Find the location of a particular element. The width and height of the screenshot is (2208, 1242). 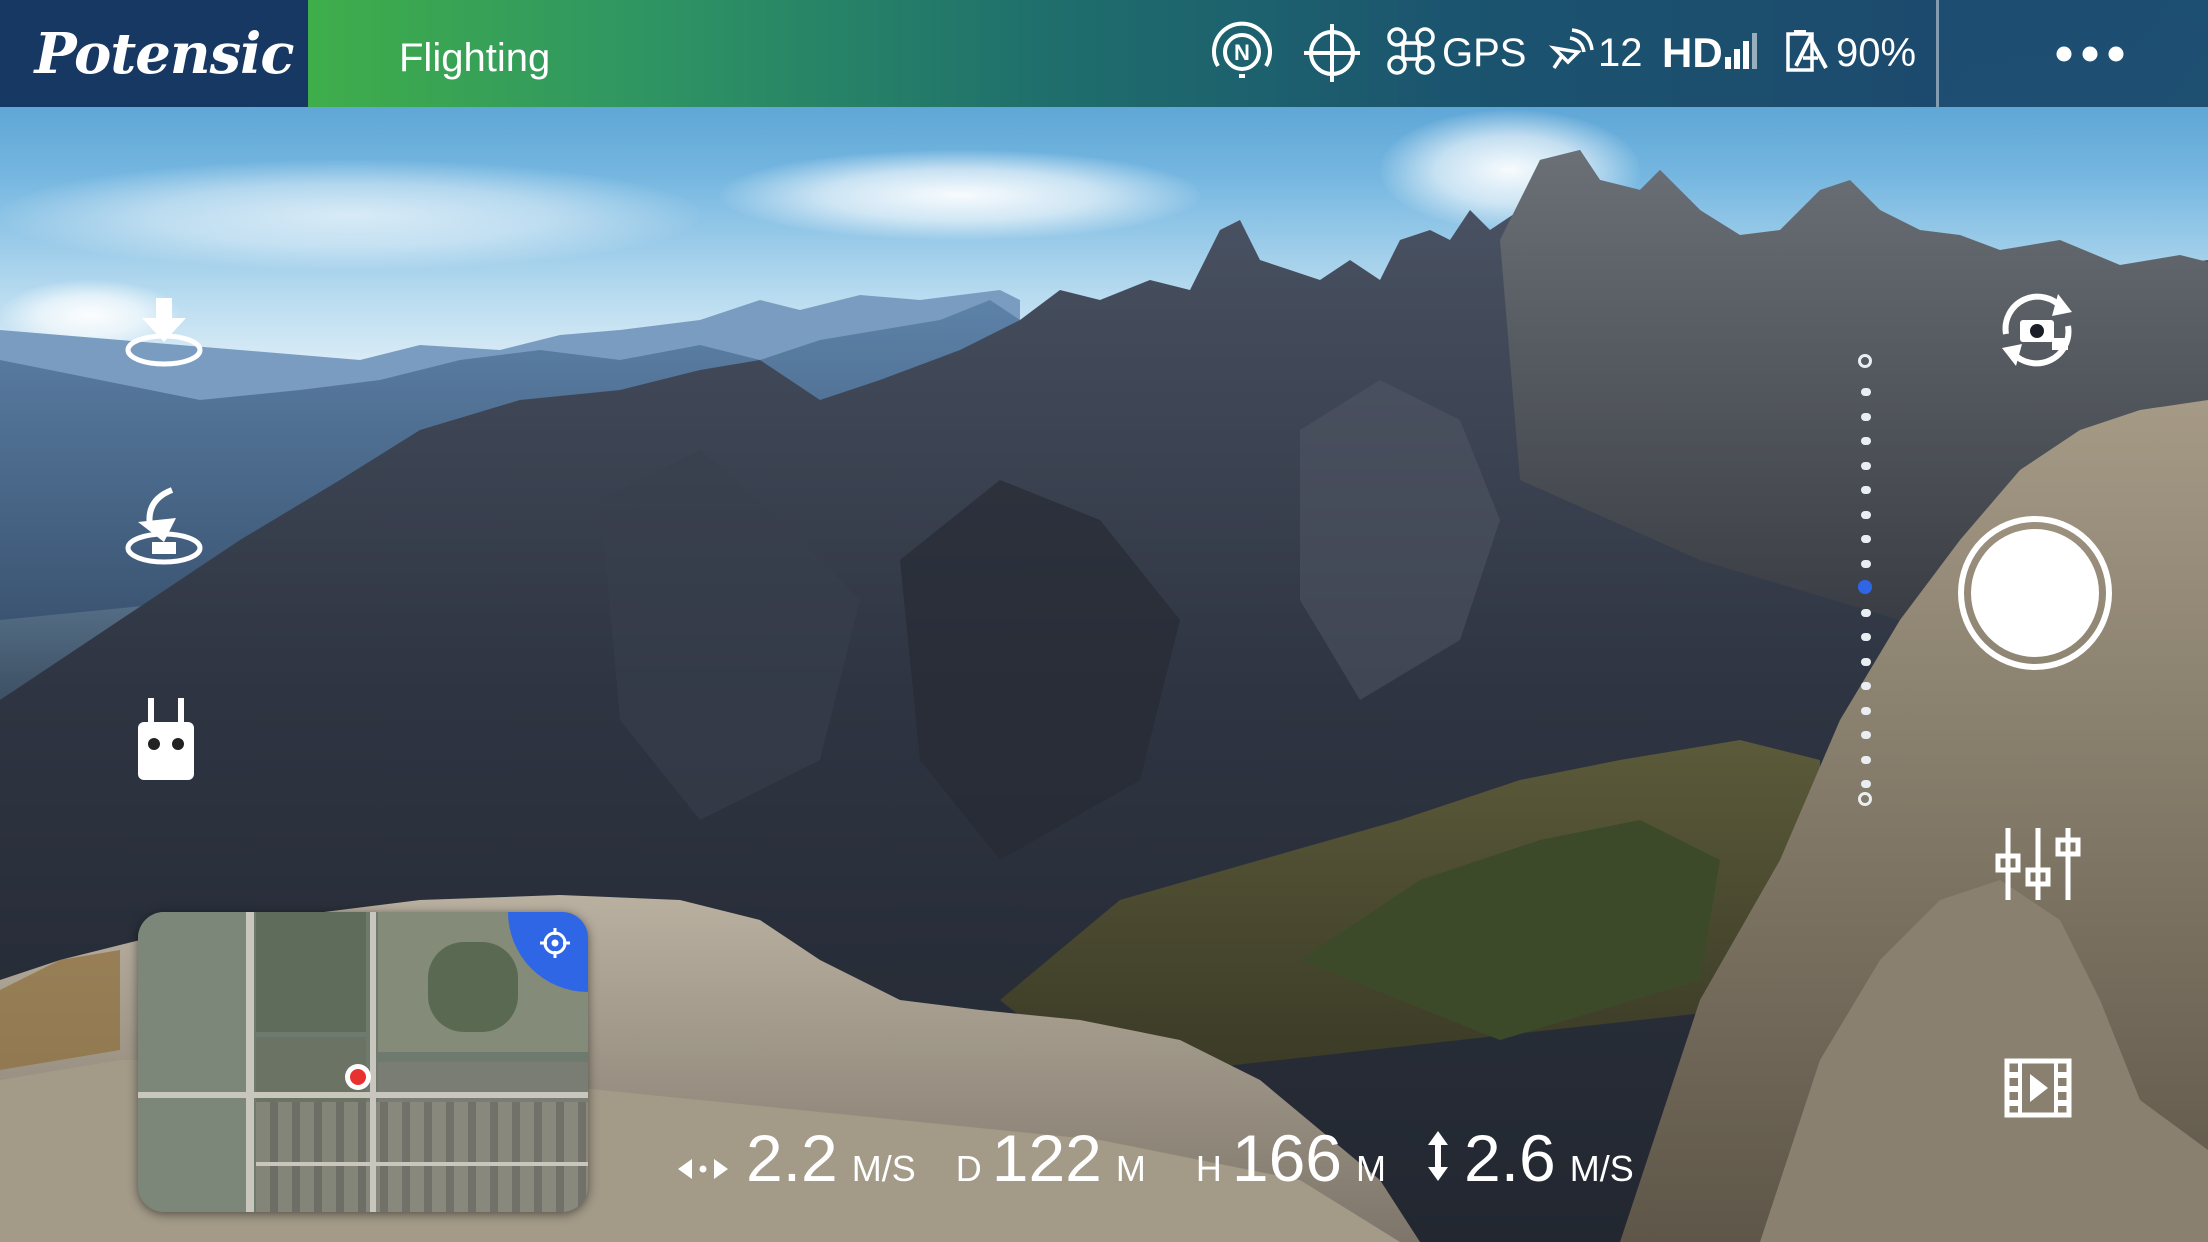

more-icon is located at coordinates (2090, 54).